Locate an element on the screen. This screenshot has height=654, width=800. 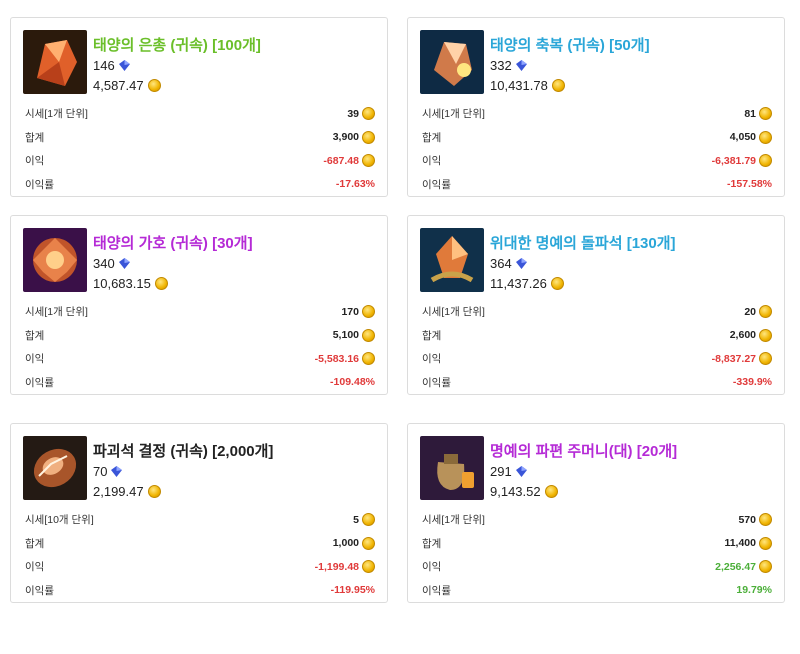
gold-price: 10,683.15 is located at coordinates (130, 283).